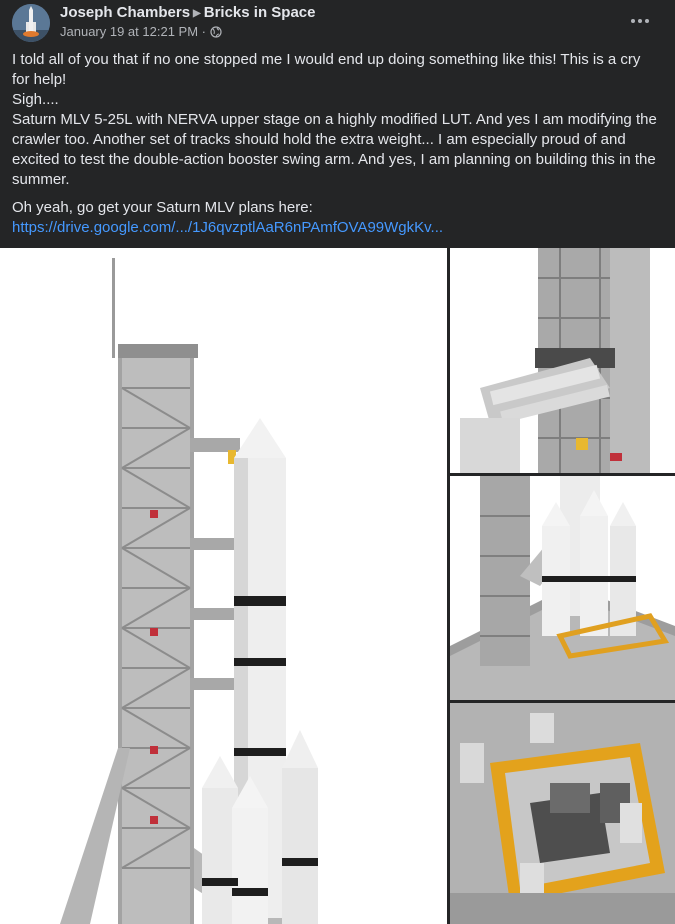 The height and width of the screenshot is (924, 675). What do you see at coordinates (216, 33) in the screenshot?
I see `globe-icon` at bounding box center [216, 33].